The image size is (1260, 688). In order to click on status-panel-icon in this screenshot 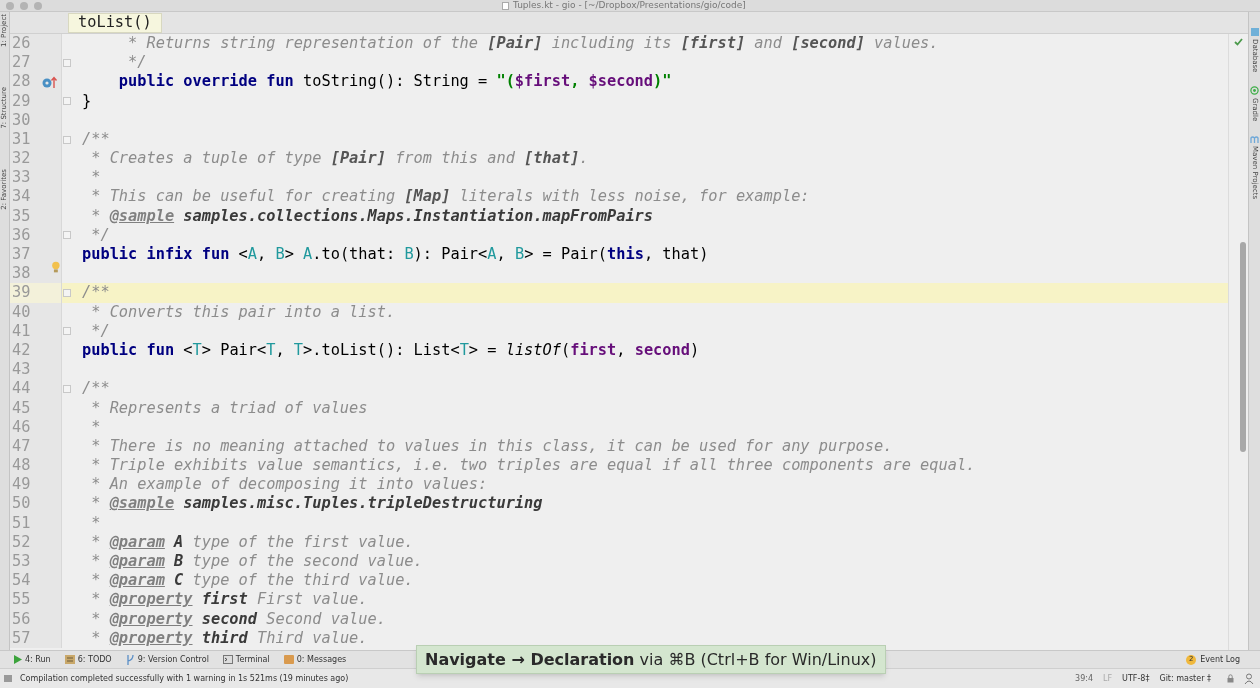, I will do `click(8, 678)`.